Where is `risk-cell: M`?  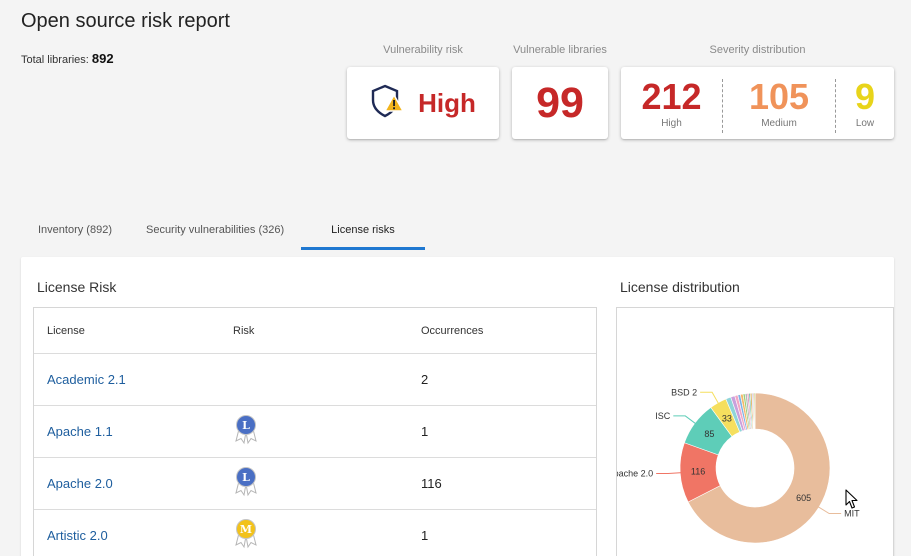
risk-cell: M is located at coordinates (314, 535).